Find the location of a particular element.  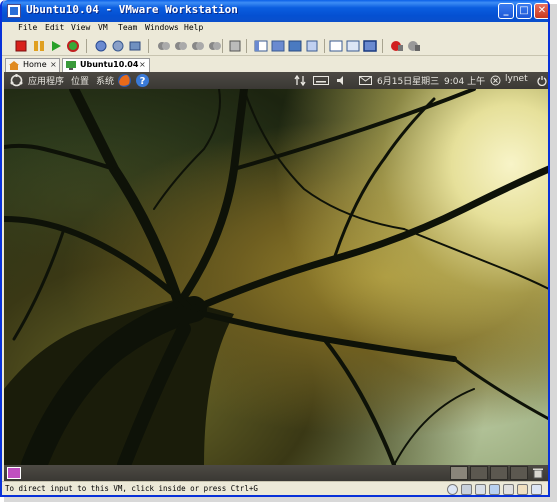

team-reset-icon is located at coordinates (215, 46).